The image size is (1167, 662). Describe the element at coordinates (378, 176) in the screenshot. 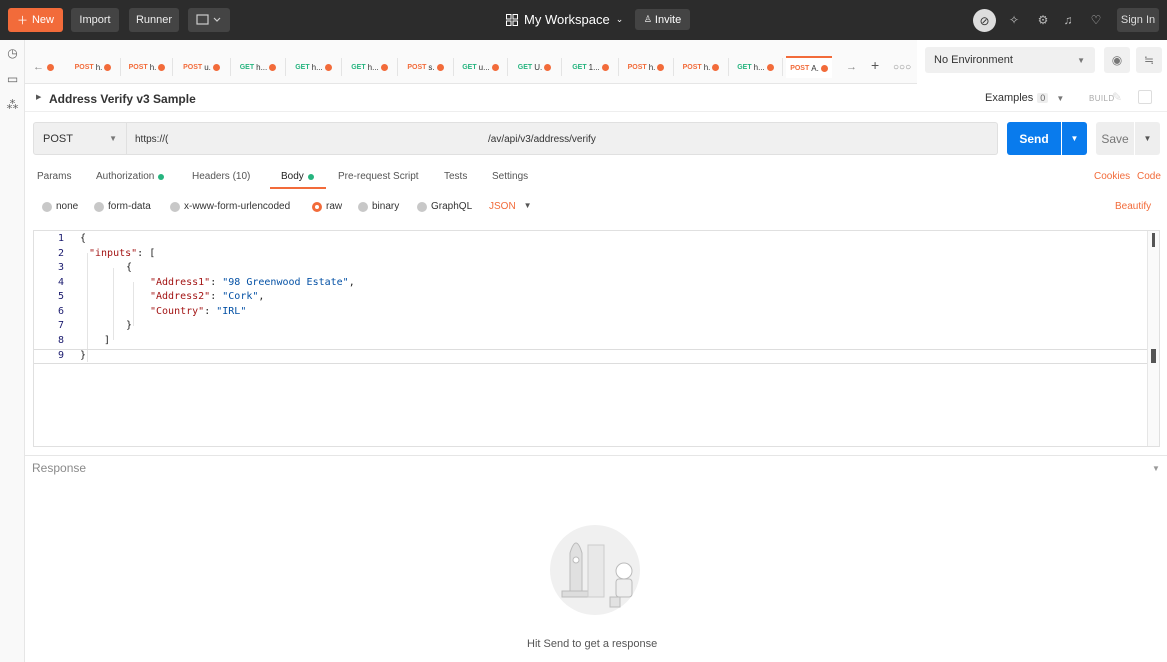

I see `tab-prerequest-script: Pre-request Script` at that location.